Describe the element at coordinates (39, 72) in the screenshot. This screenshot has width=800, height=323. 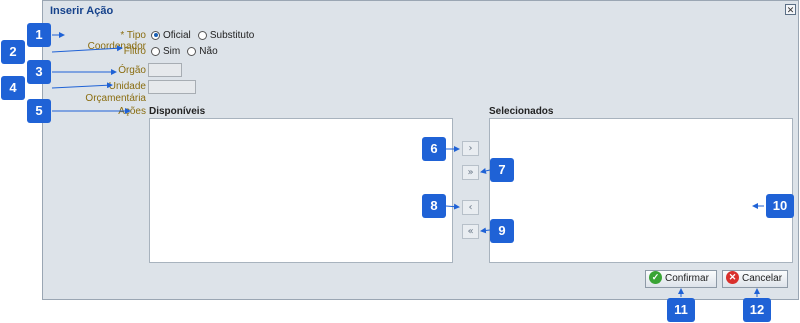
I see `callout-3: 3` at that location.